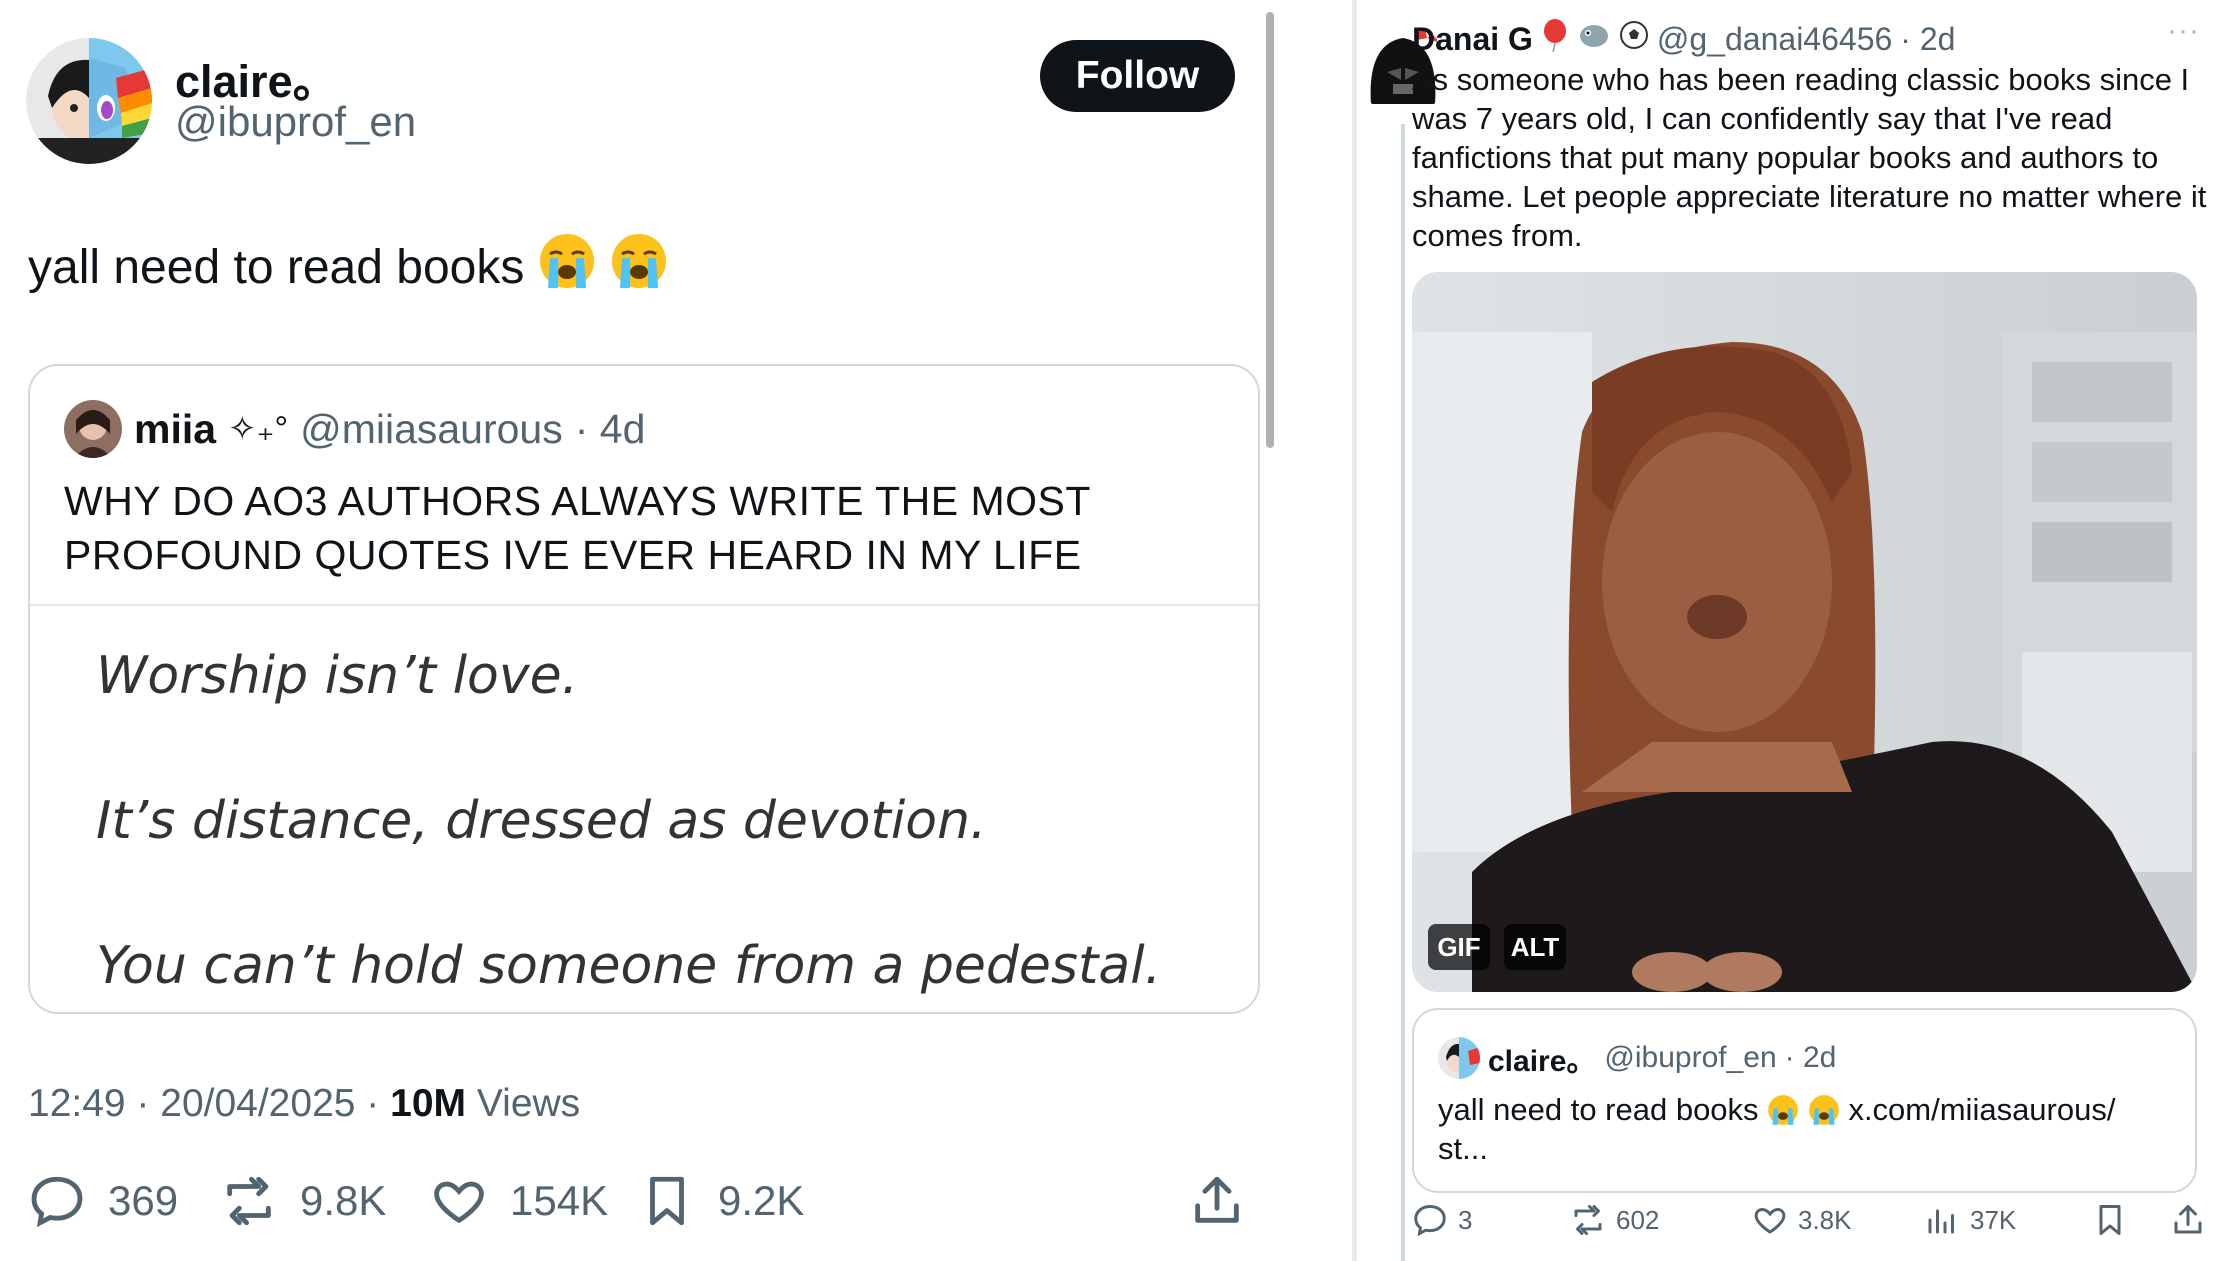 This screenshot has width=2217, height=1261. Describe the element at coordinates (1465, 1219) in the screenshot. I see `reply-count: 3` at that location.